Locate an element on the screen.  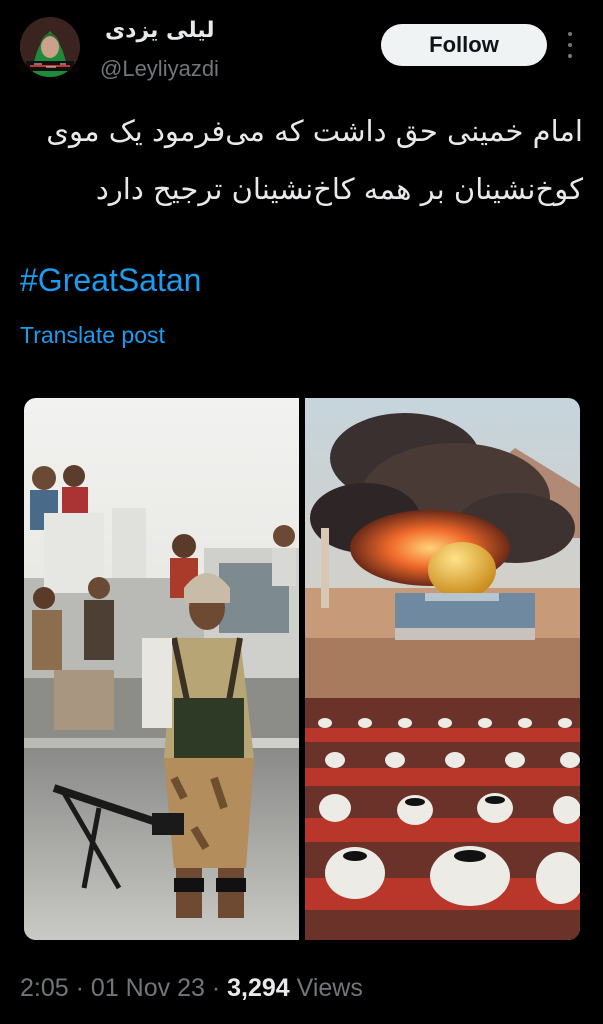
avatar-image is located at coordinates (50, 47).